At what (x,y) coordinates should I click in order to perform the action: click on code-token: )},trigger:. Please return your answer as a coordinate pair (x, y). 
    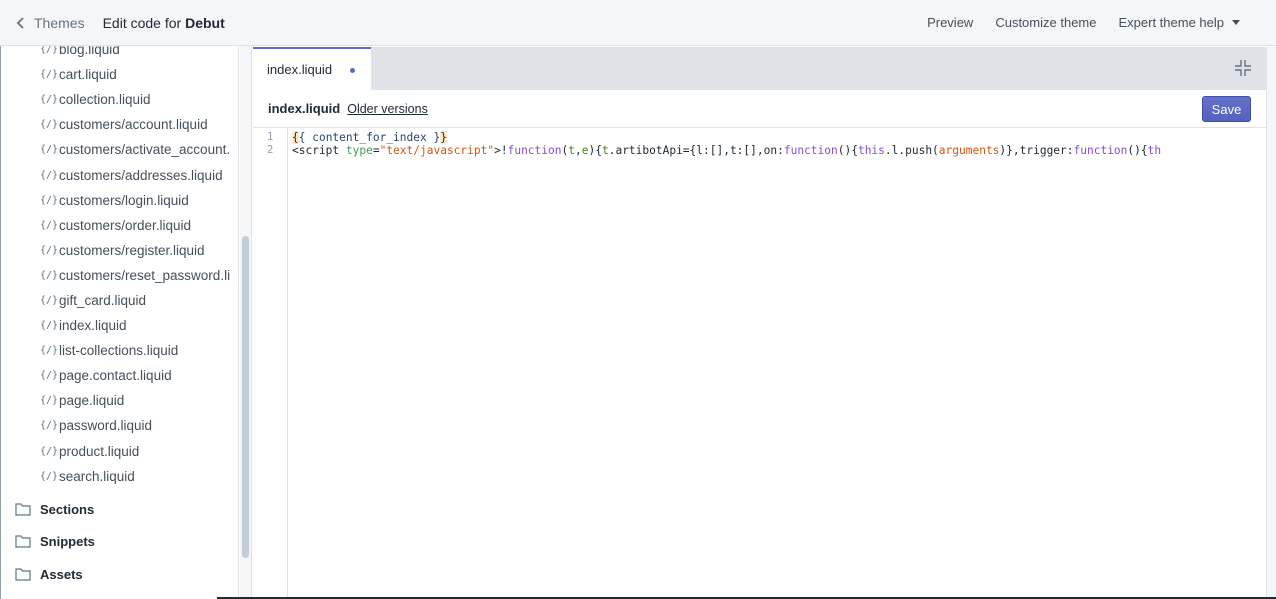
    Looking at the image, I should click on (1036, 150).